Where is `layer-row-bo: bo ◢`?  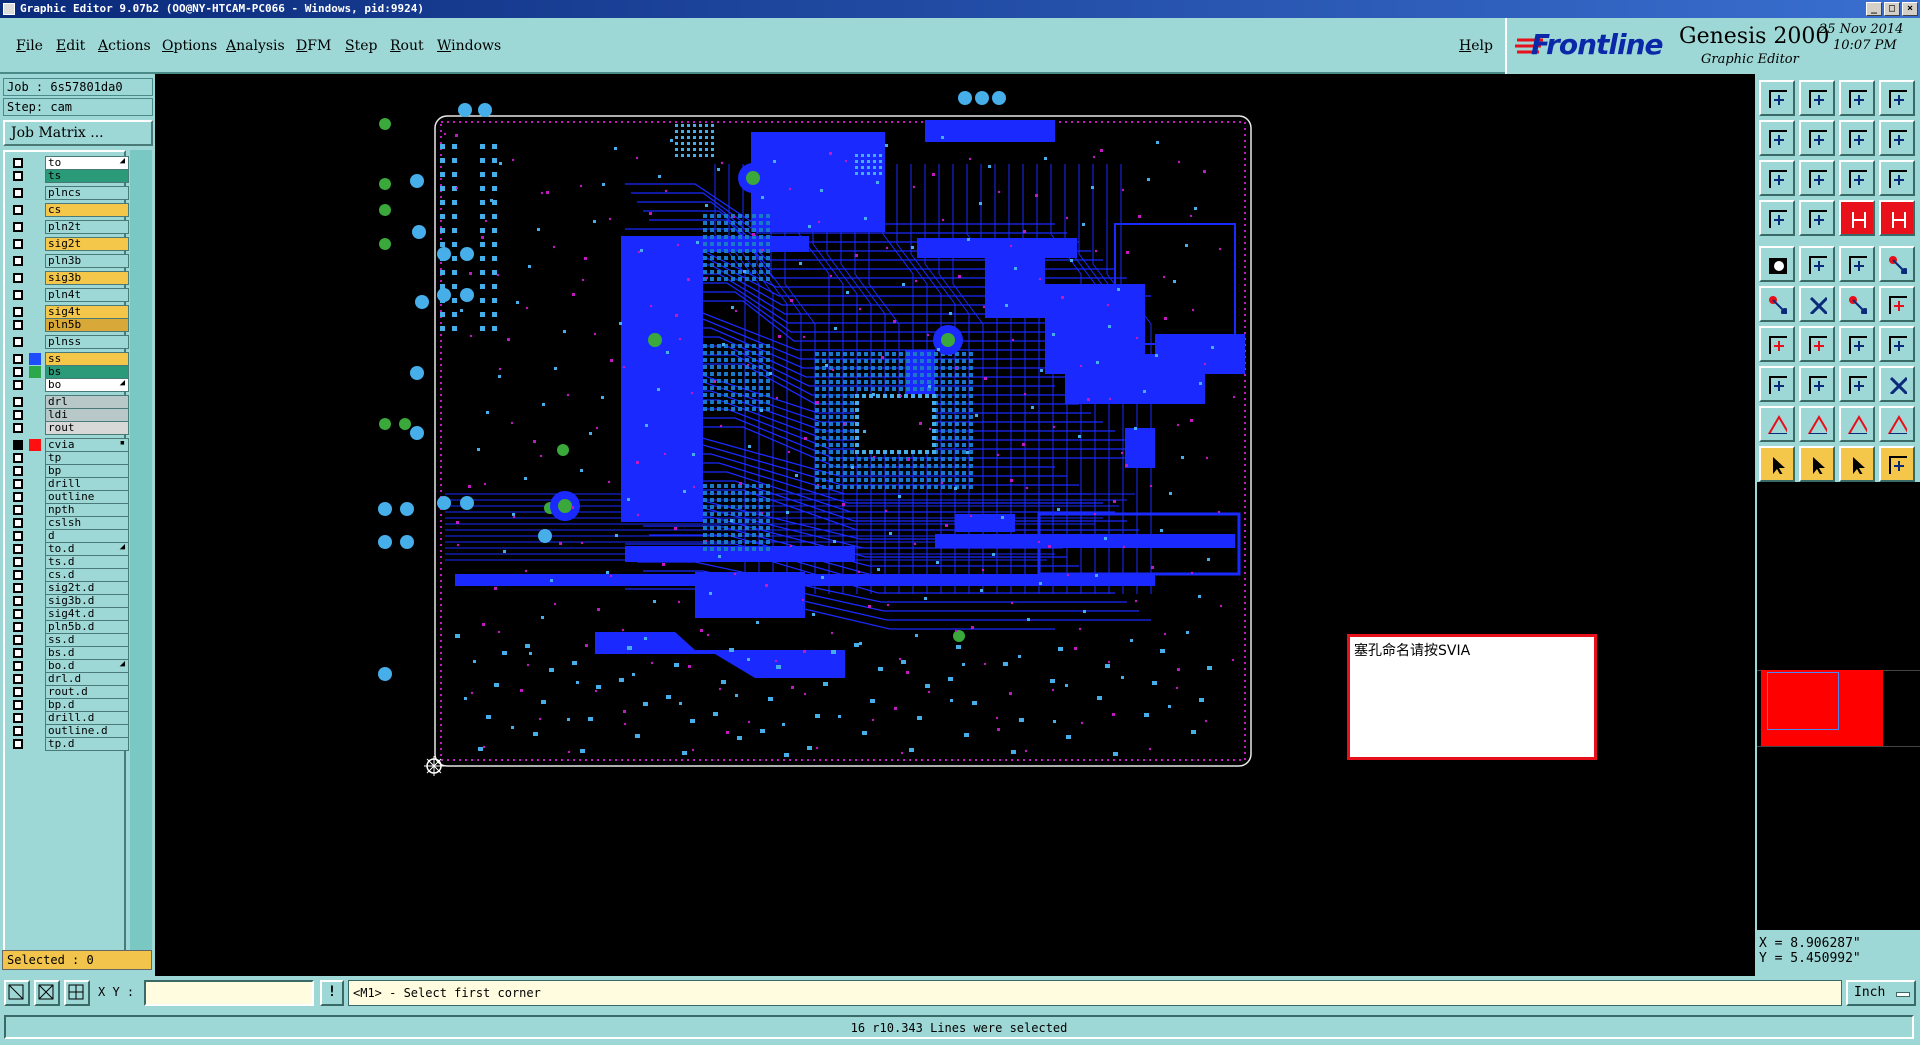 layer-row-bo: bo ◢ is located at coordinates (70, 385).